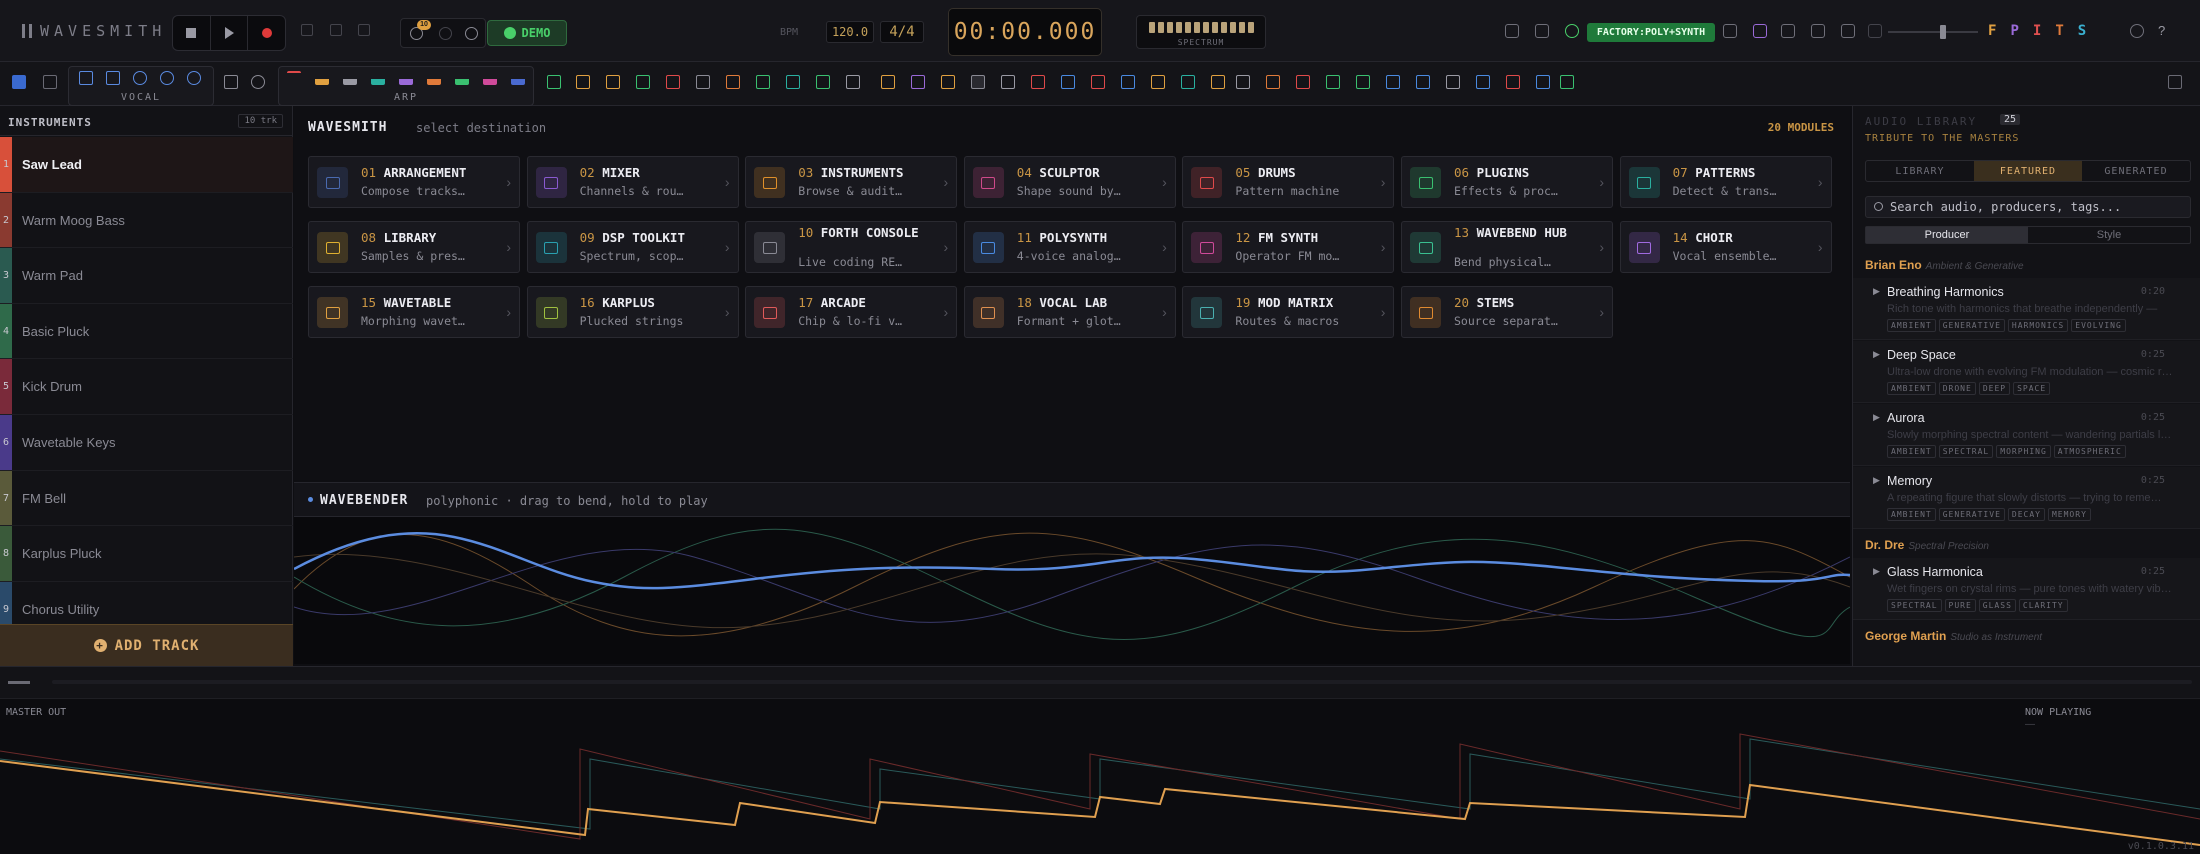 This screenshot has width=2200, height=854. Describe the element at coordinates (140, 78) in the screenshot. I see `vocal-tool-3-icon` at that location.